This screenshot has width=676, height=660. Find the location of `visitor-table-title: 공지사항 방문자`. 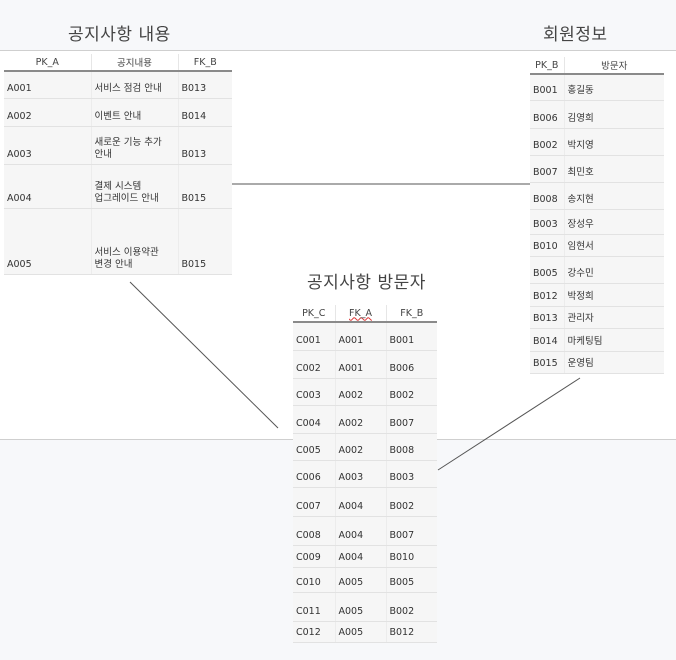

visitor-table-title: 공지사항 방문자 is located at coordinates (366, 283).